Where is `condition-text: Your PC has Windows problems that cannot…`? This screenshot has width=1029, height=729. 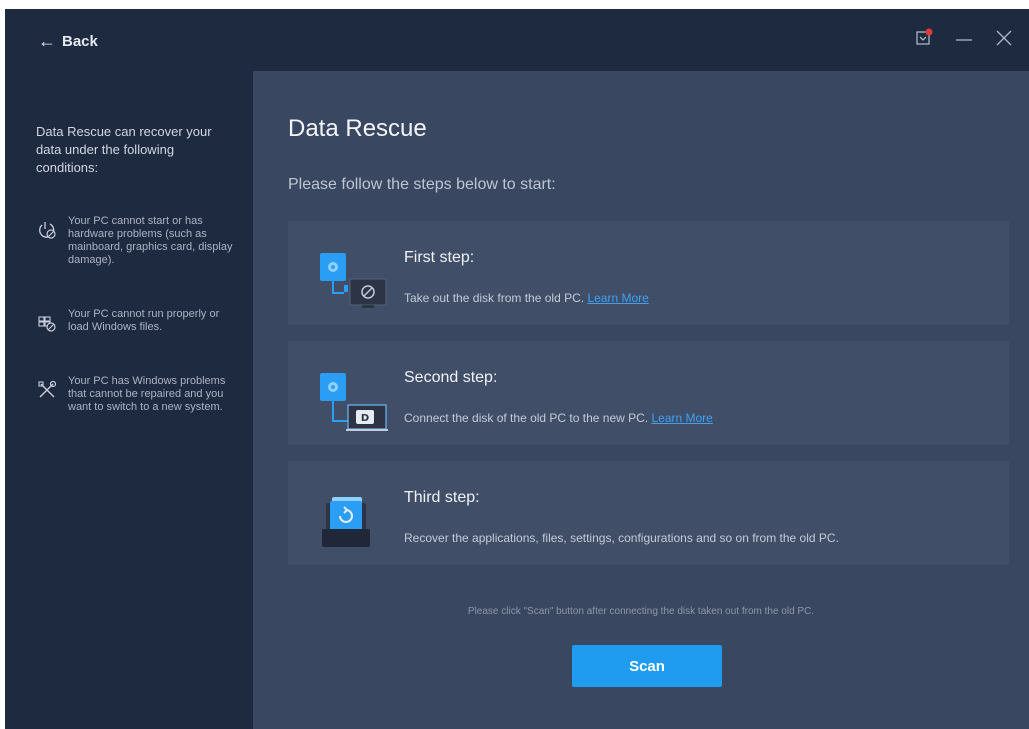
condition-text: Your PC has Windows problems that cannot… is located at coordinates (147, 394).